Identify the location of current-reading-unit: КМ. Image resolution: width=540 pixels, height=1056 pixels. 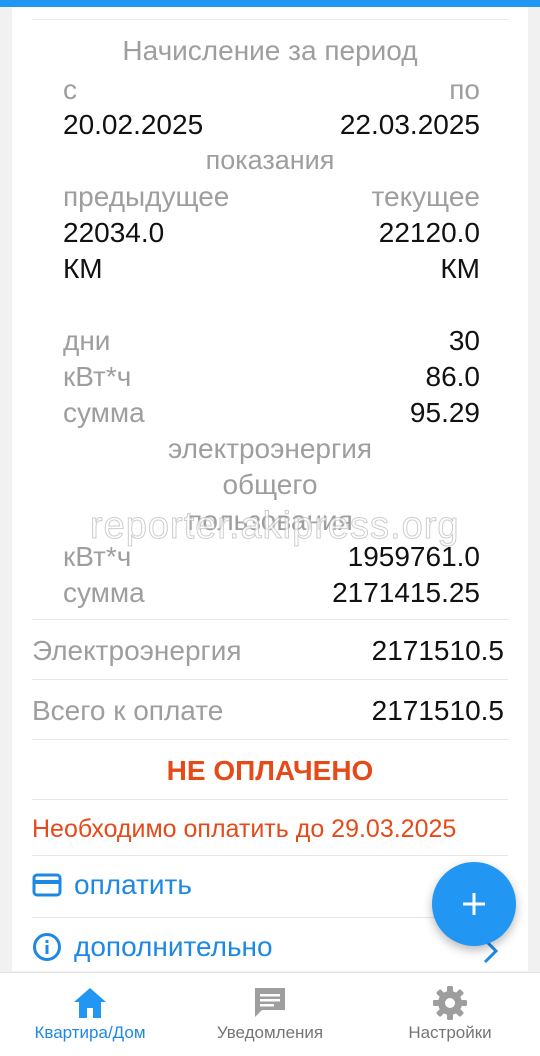
(460, 268).